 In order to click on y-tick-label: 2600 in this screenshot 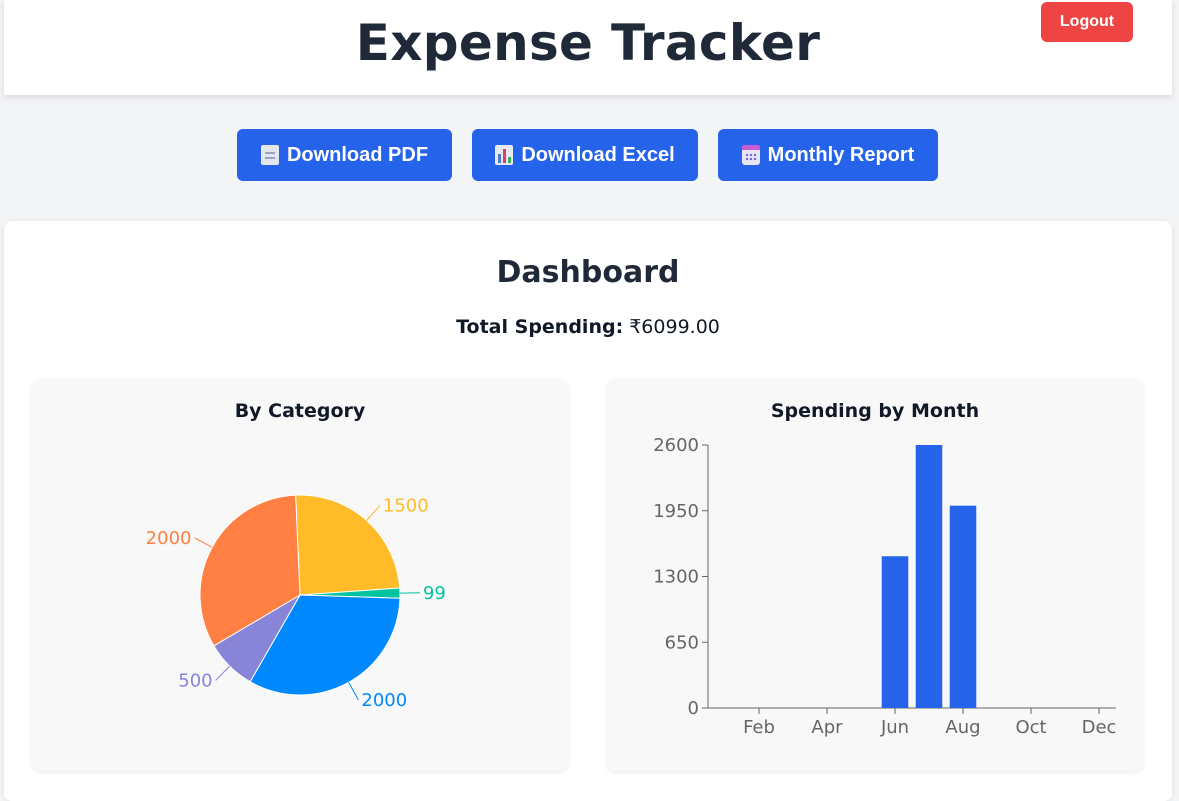, I will do `click(676, 445)`.